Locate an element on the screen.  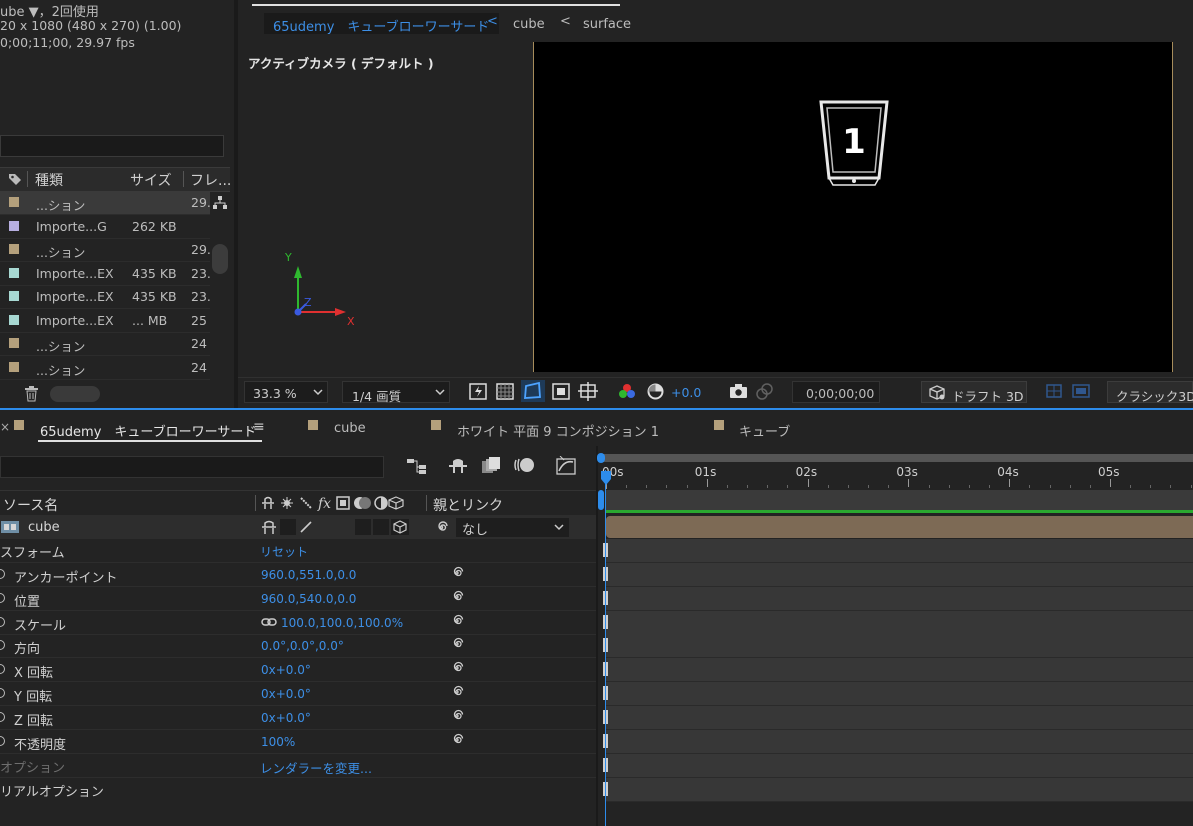
transparency-grid-icon is located at coordinates (505, 391).